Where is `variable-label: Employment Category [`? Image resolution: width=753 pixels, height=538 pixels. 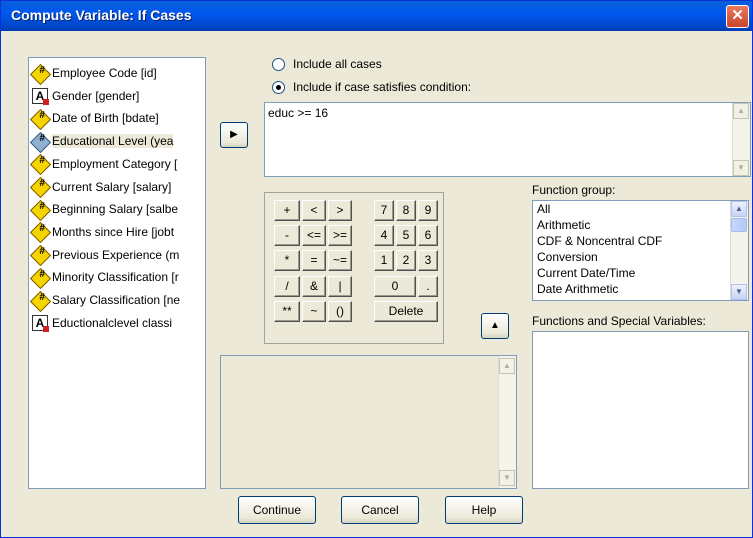
variable-label: Employment Category [ is located at coordinates (115, 163).